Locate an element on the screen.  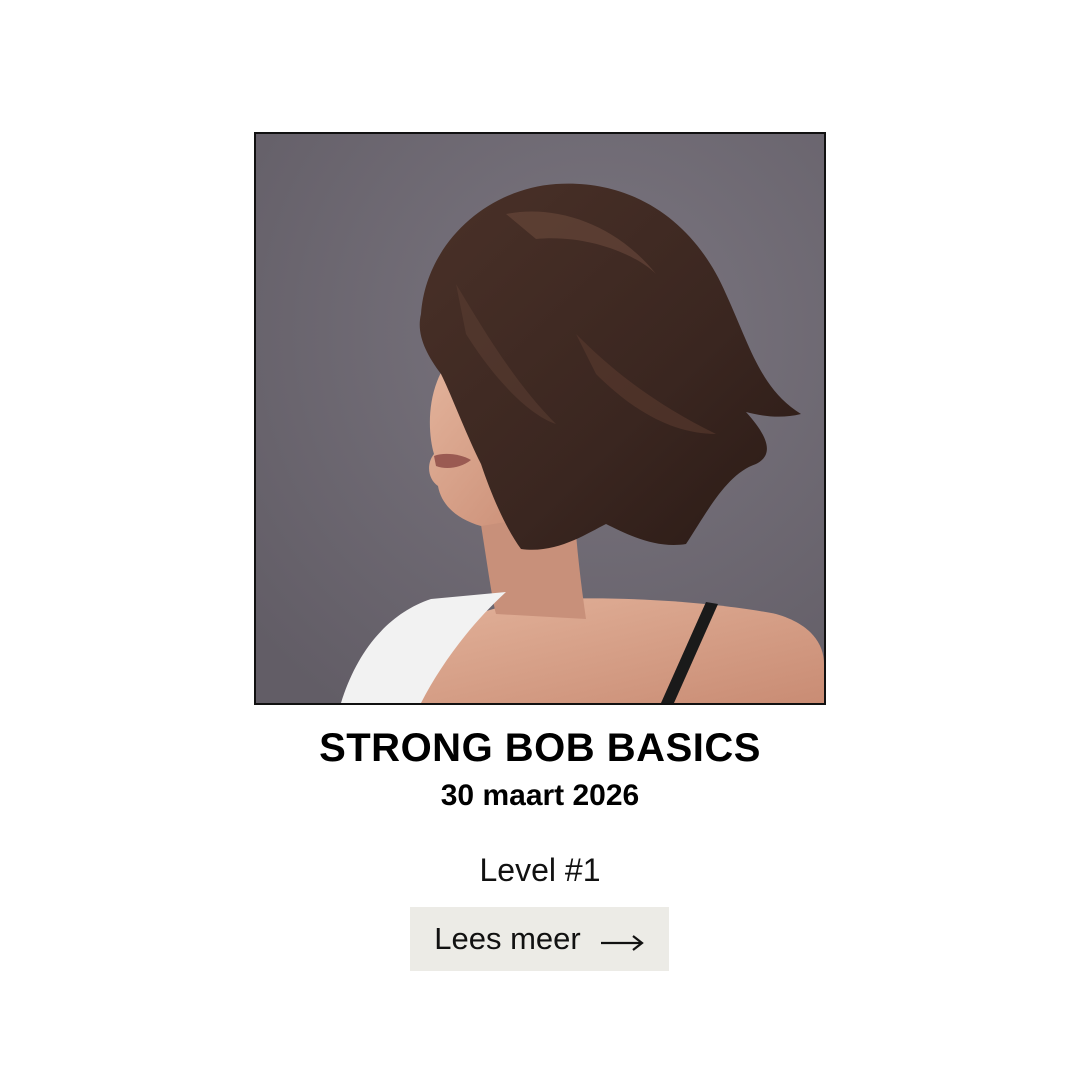
course-level: Level #1 is located at coordinates (540, 870).